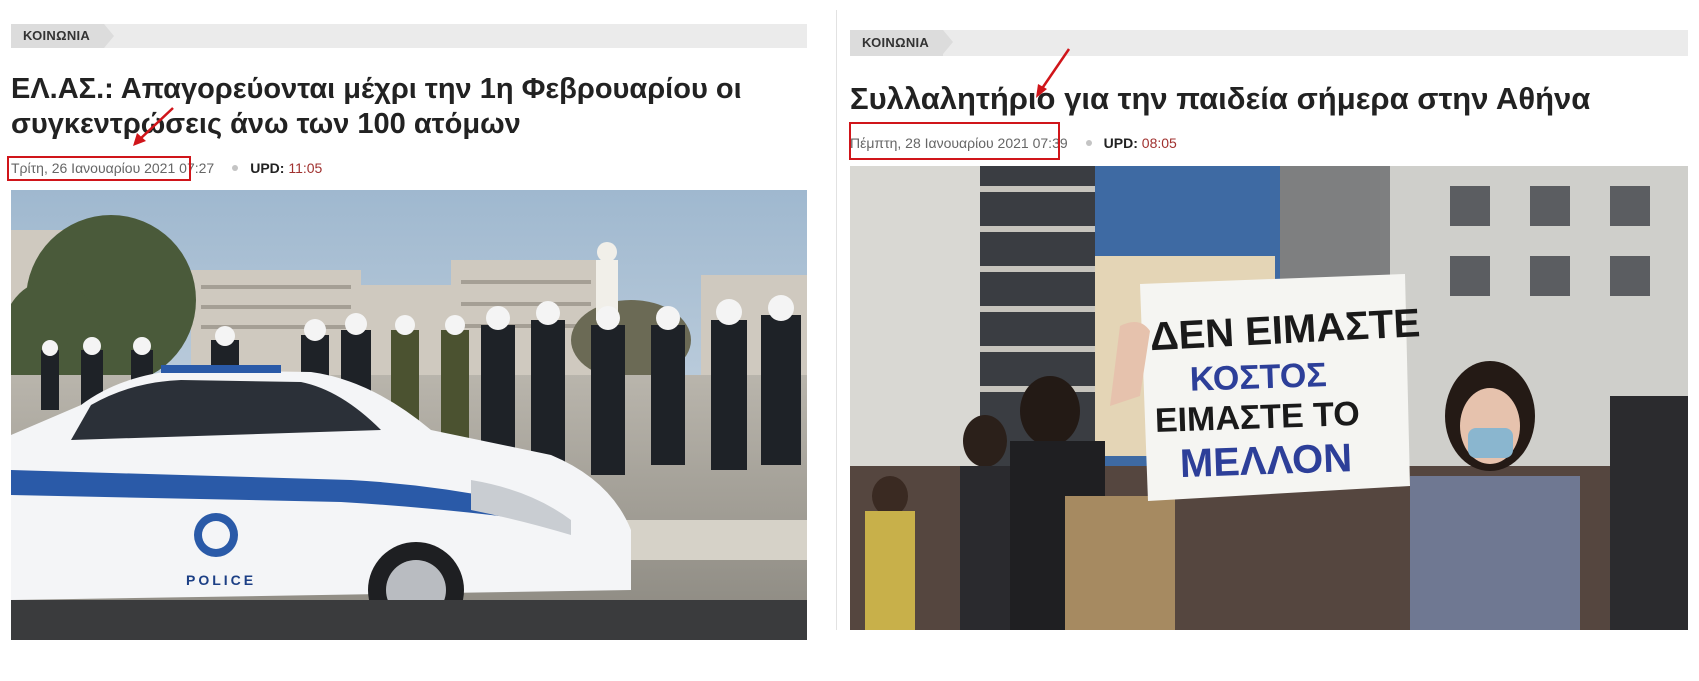 The image size is (1699, 681). What do you see at coordinates (1266, 461) in the screenshot?
I see `sign-line-4: ΜΕΛΛΟΝ` at bounding box center [1266, 461].